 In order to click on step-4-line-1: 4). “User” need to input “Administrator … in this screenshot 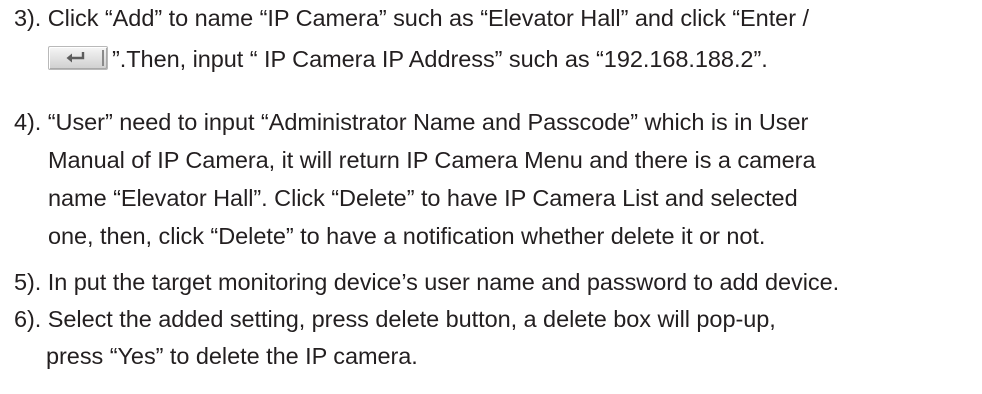, I will do `click(411, 122)`.